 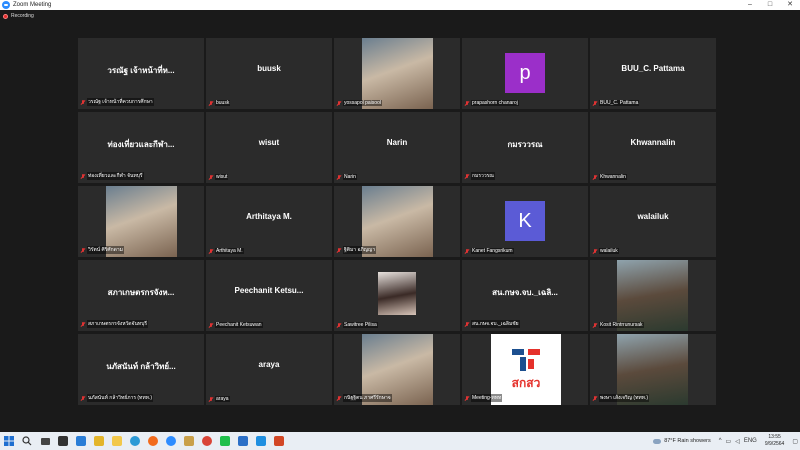 I want to click on notification-icon: ▢, so click(x=795, y=441).